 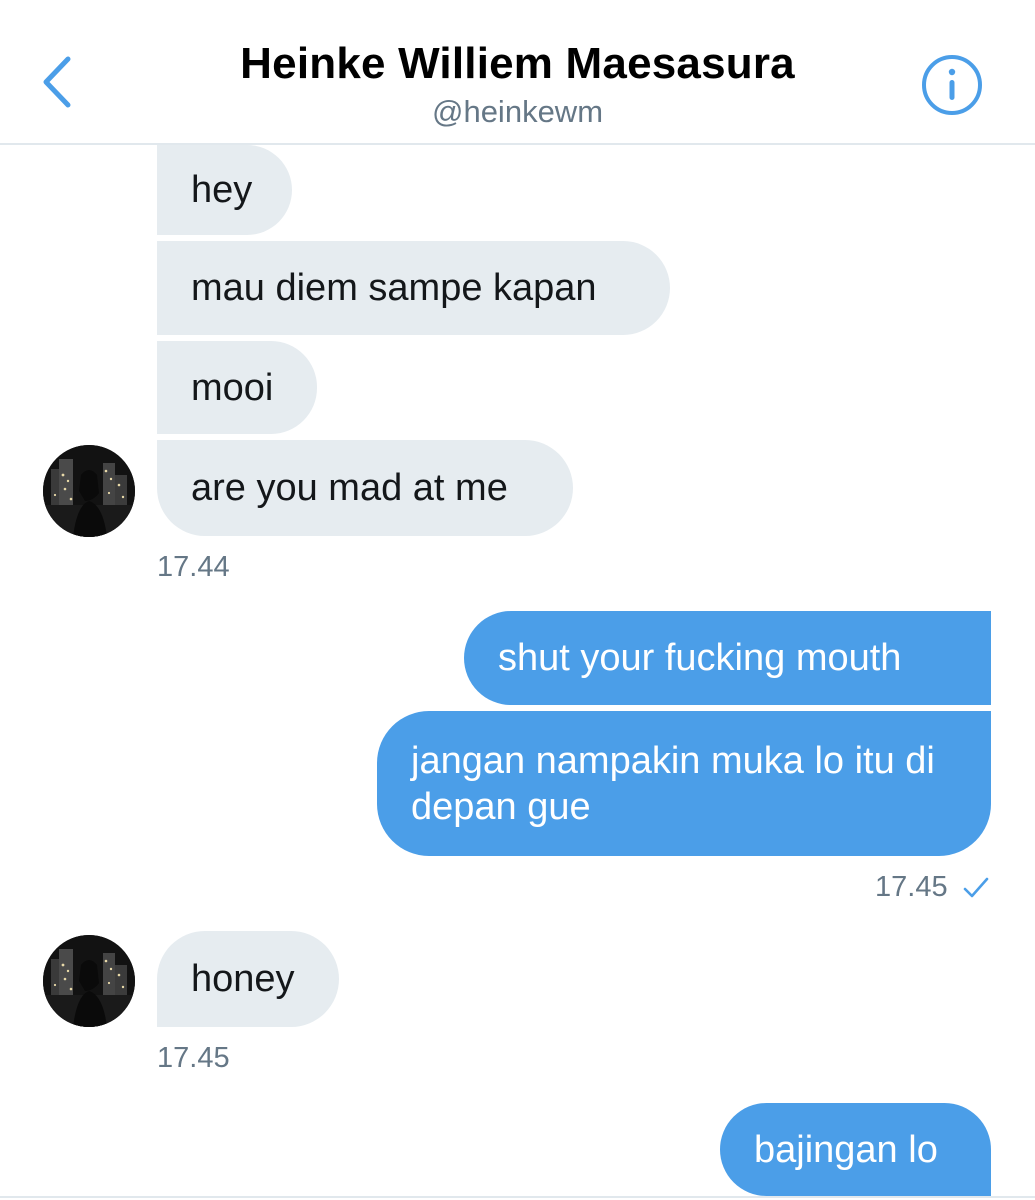 What do you see at coordinates (684, 783) in the screenshot?
I see `outgoing-message: jangan nampakin muka lo itu di depan gue` at bounding box center [684, 783].